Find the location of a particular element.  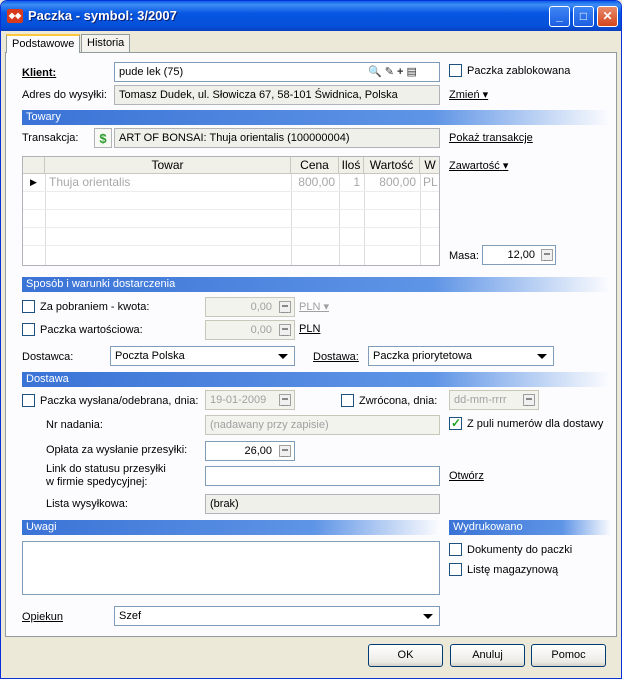

wartosciowa-checkbox is located at coordinates (28, 329).